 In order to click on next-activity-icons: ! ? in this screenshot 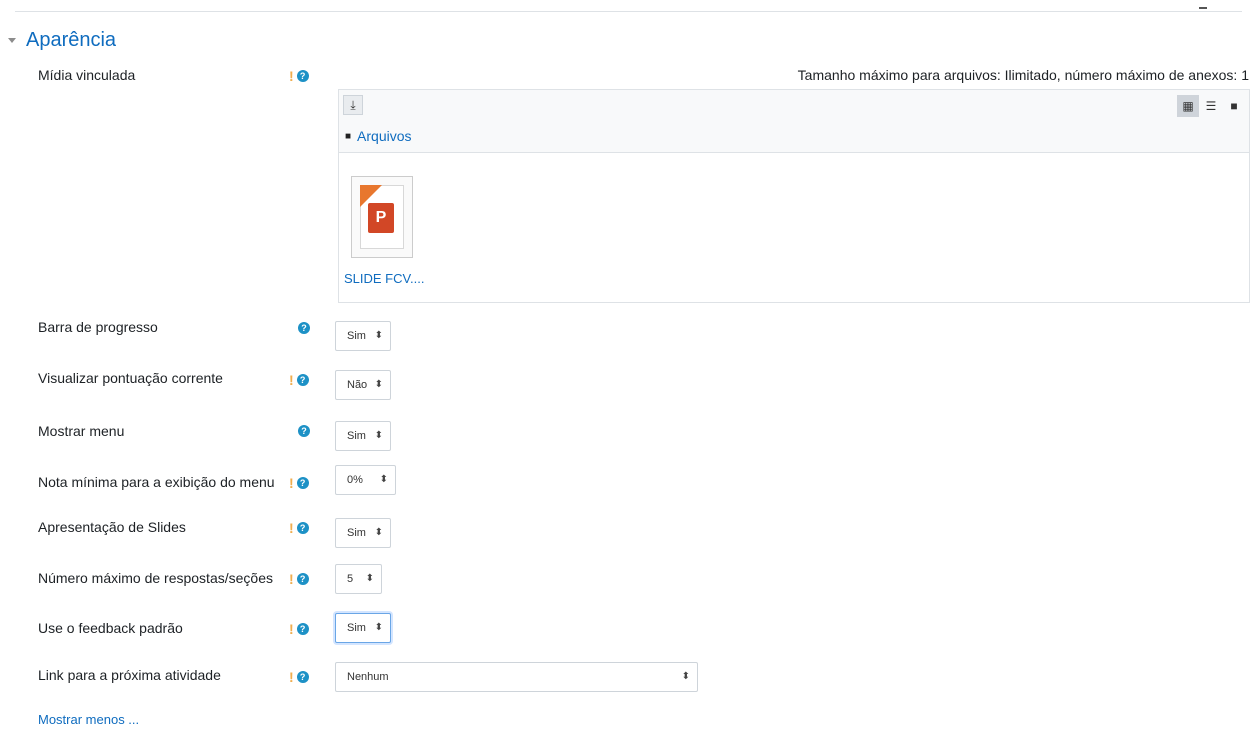, I will do `click(299, 677)`.